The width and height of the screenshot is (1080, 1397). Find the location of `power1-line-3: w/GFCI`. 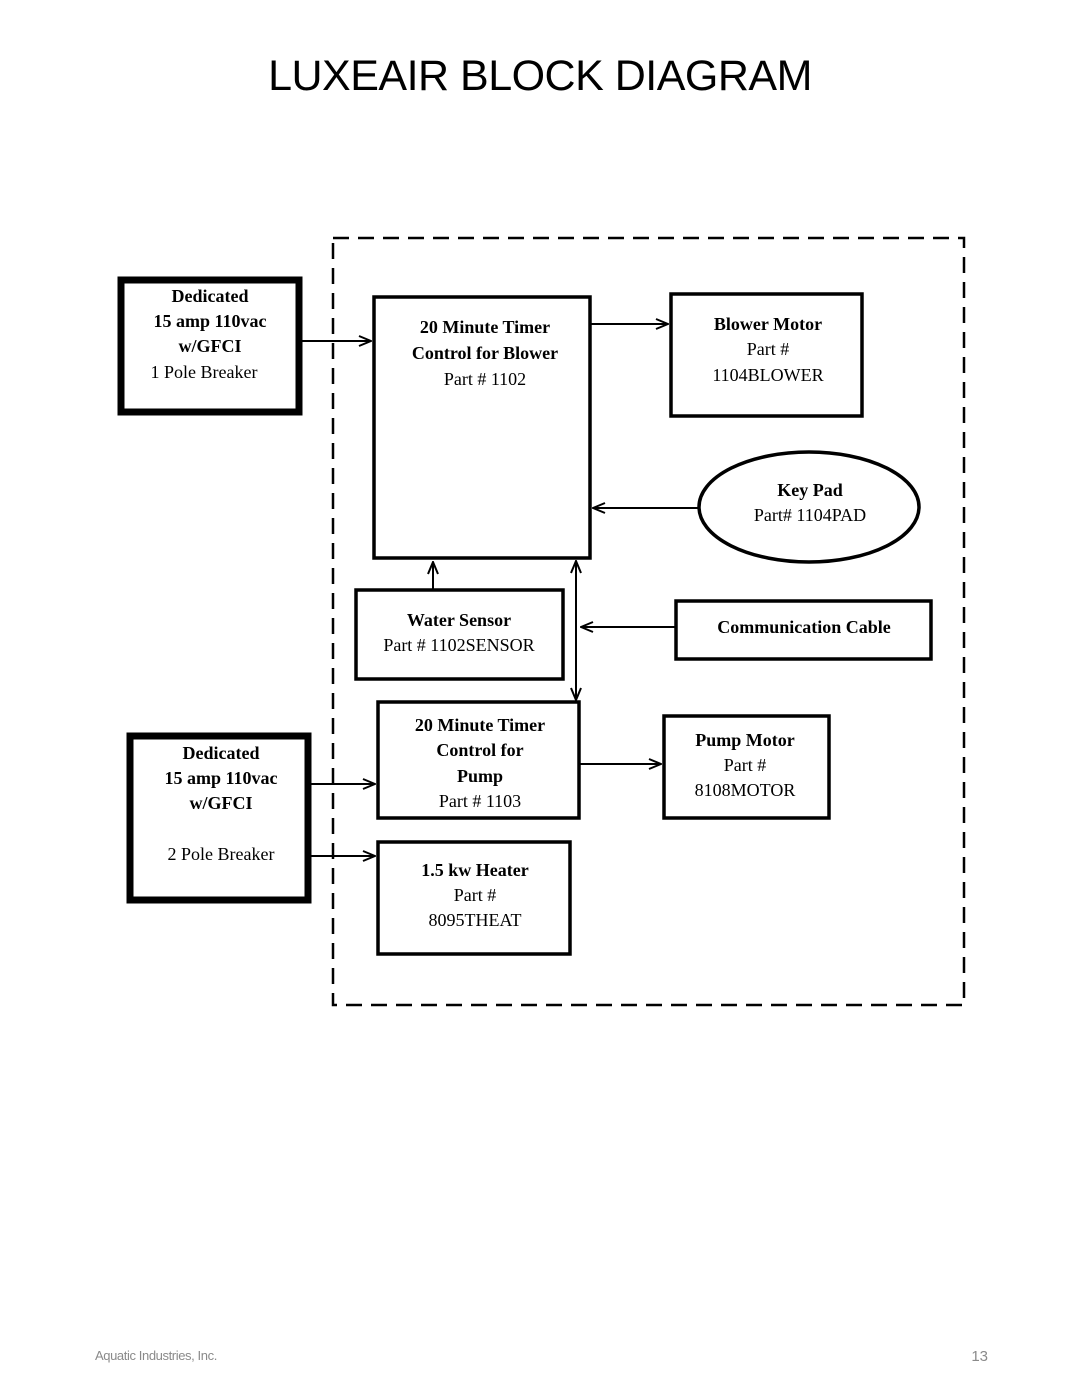

power1-line-3: w/GFCI is located at coordinates (210, 346).